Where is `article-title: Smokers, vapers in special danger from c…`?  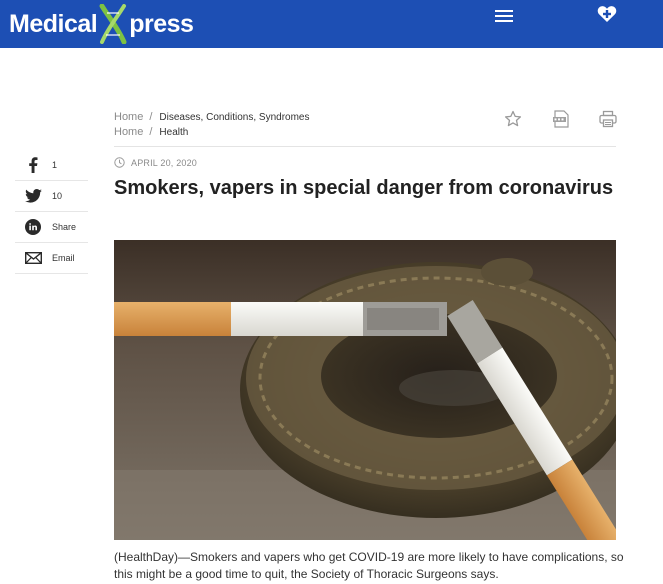
article-title: Smokers, vapers in special danger from c… is located at coordinates (364, 188).